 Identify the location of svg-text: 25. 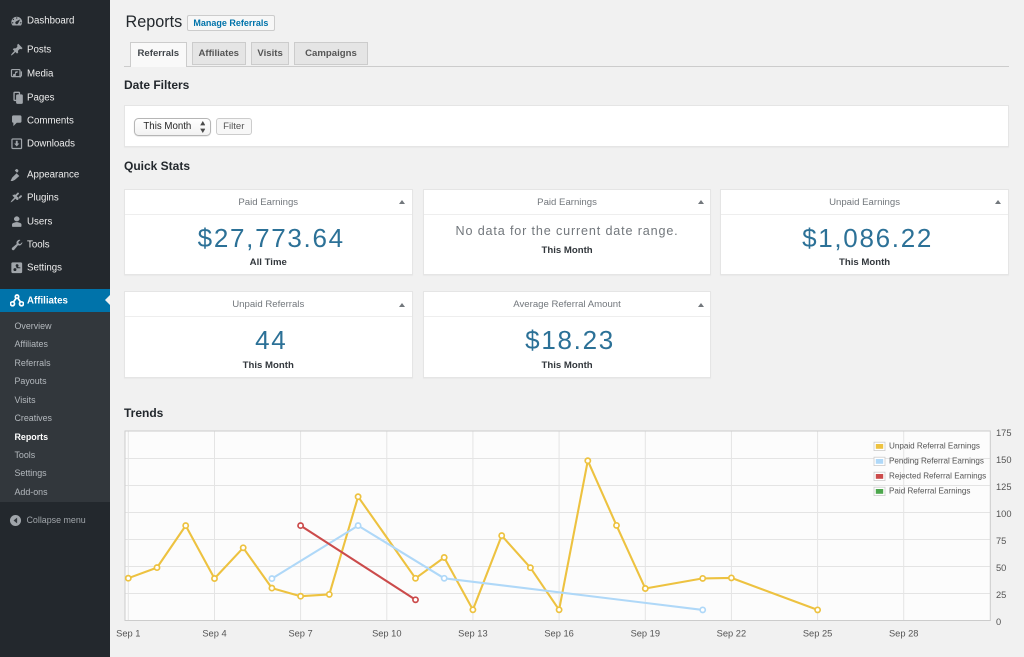
(1001, 595).